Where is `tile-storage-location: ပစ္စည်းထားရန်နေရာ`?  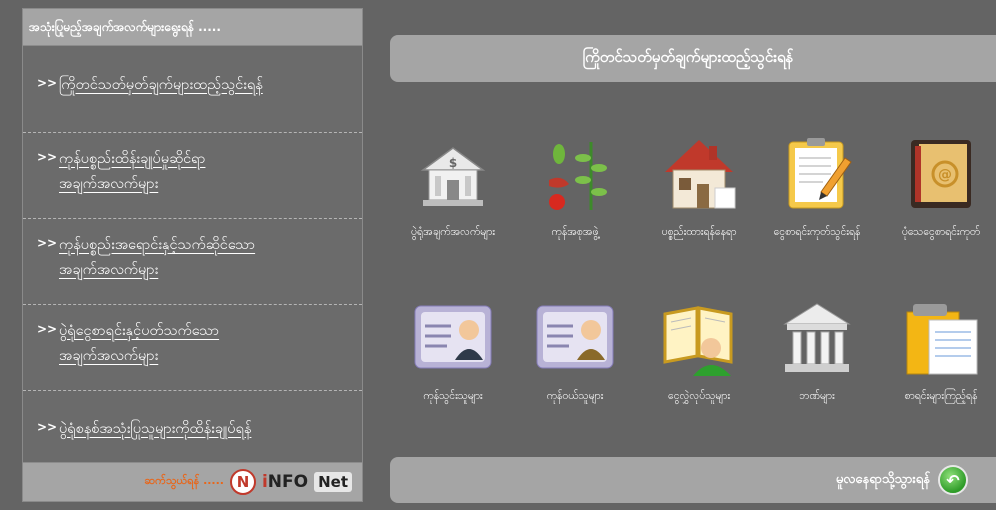 tile-storage-location: ပစ္စည်းထားရန်နေရာ is located at coordinates (699, 192).